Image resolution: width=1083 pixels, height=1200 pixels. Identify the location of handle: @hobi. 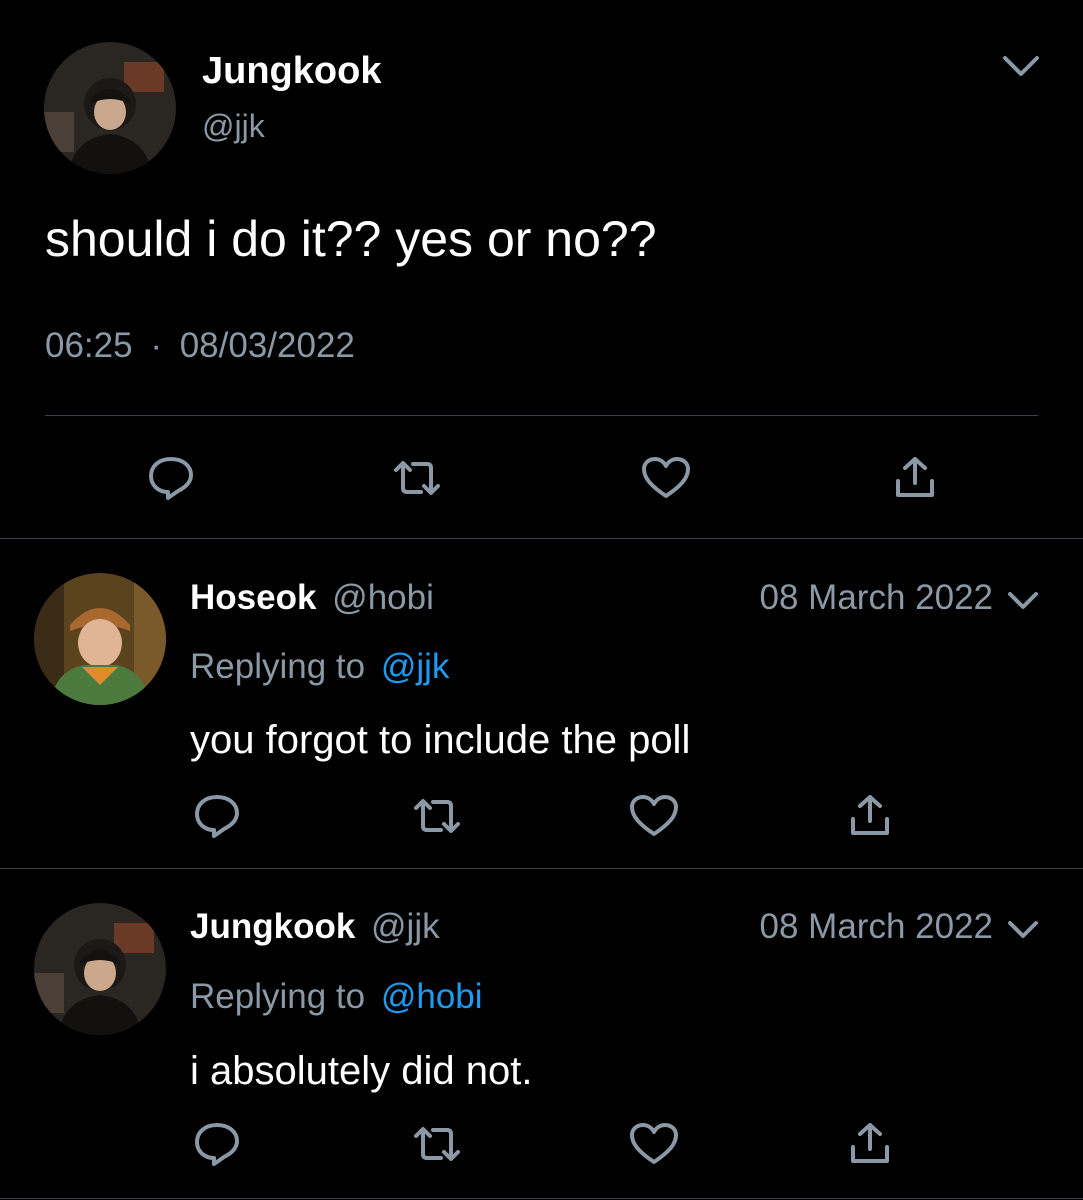
(383, 597).